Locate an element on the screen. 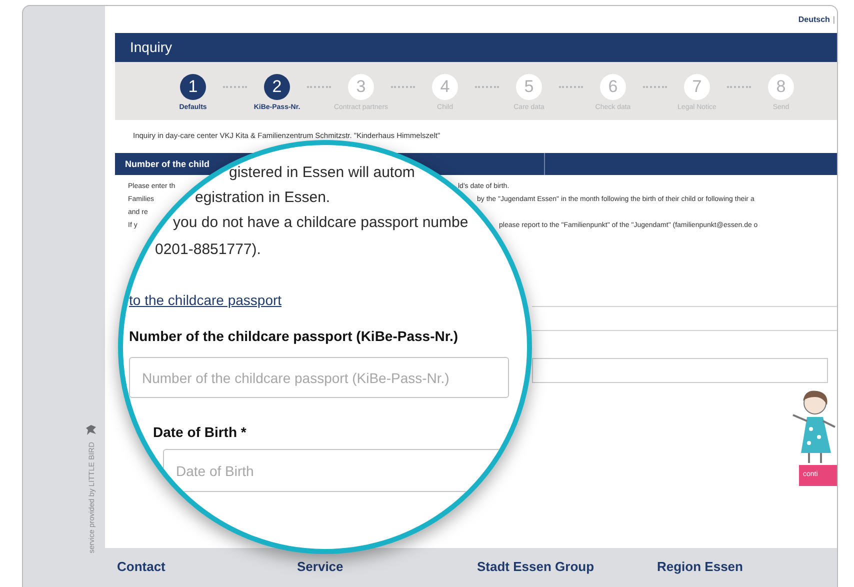 The height and width of the screenshot is (587, 854). step-number: 1 is located at coordinates (193, 87).